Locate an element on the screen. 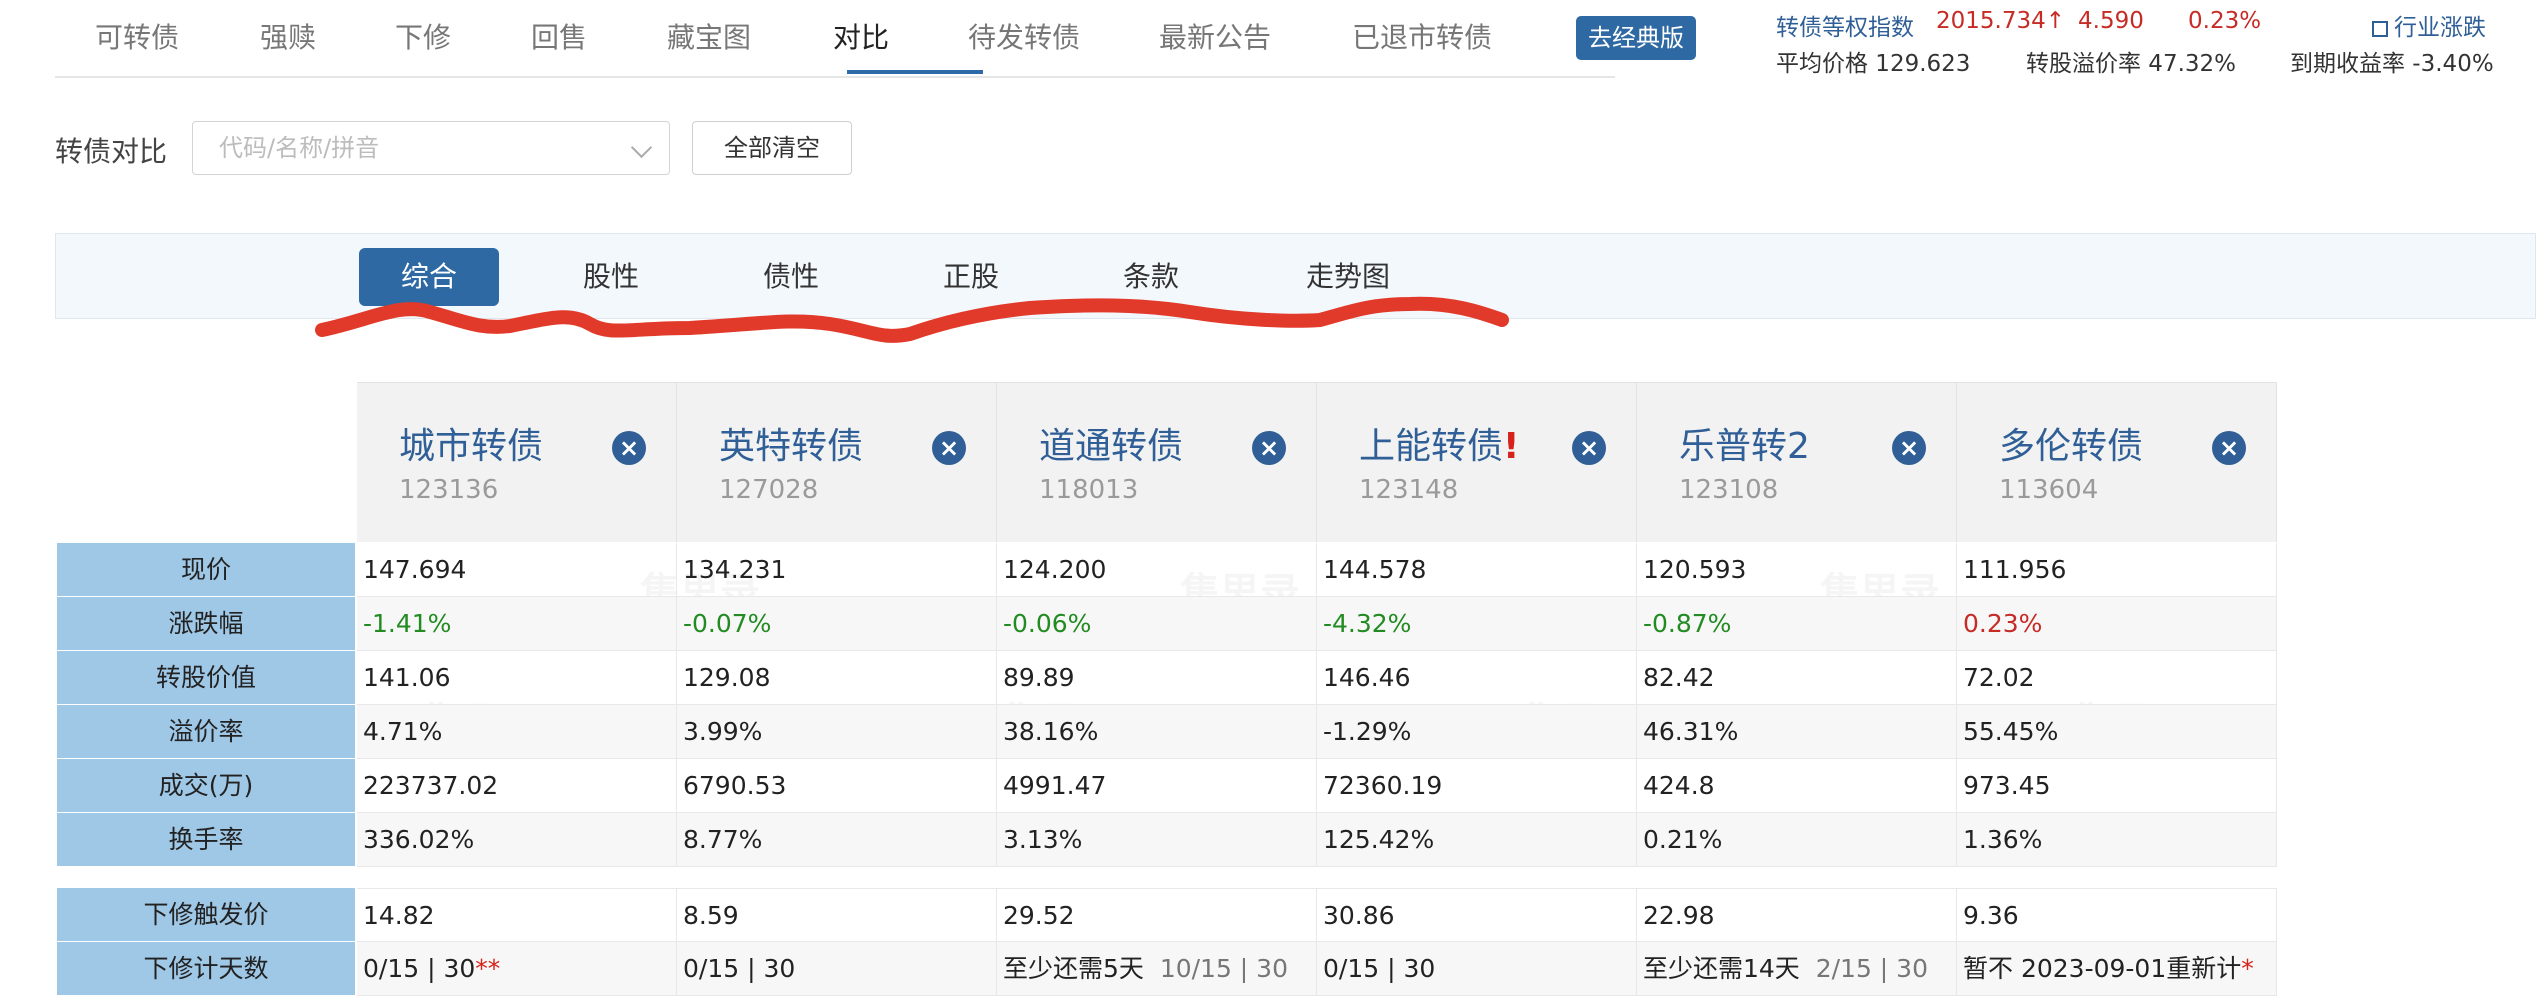  table-cell: -1.29% is located at coordinates (1477, 732).